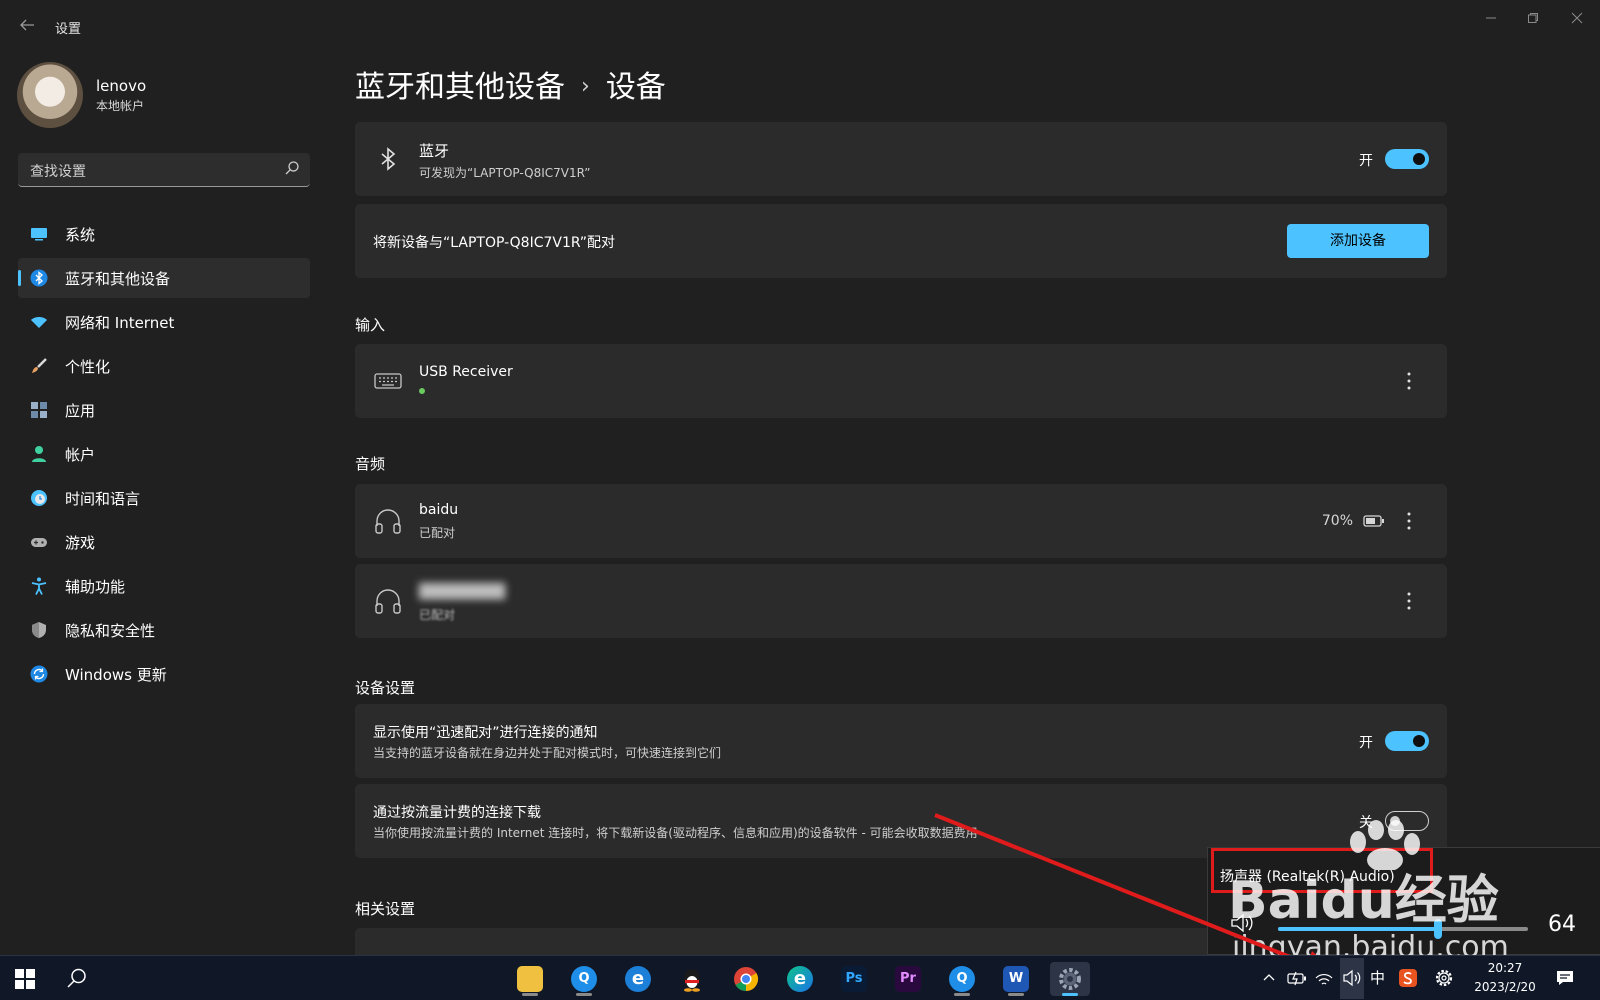 The image size is (1600, 1000). I want to click on gamepad-icon, so click(39, 542).